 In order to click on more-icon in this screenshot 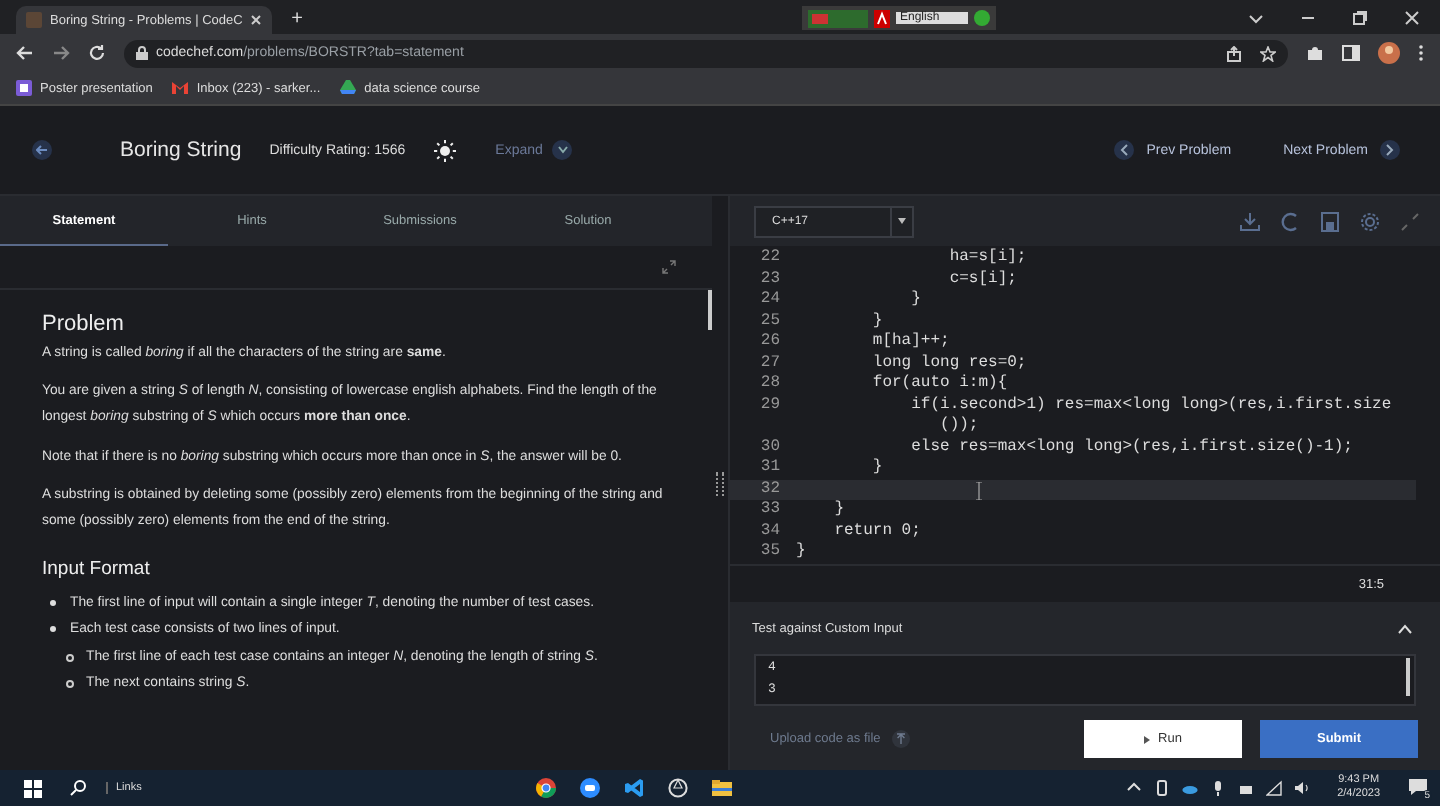, I will do `click(1421, 53)`.